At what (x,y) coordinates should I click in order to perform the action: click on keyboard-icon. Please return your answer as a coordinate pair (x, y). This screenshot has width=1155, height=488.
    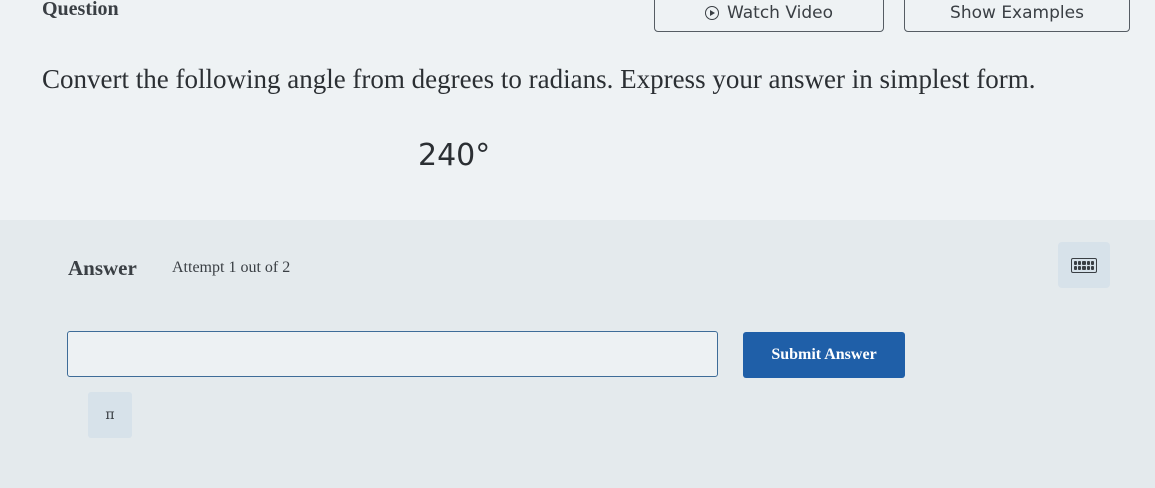
    Looking at the image, I should click on (1084, 265).